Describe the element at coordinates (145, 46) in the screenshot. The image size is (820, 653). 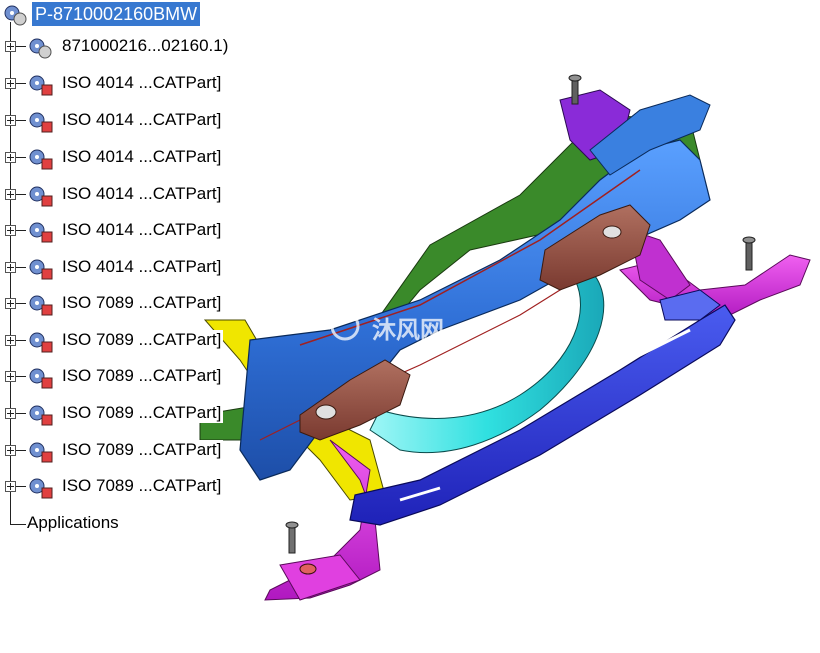
I see `tree-node-label: 871000216...02160.1)` at that location.